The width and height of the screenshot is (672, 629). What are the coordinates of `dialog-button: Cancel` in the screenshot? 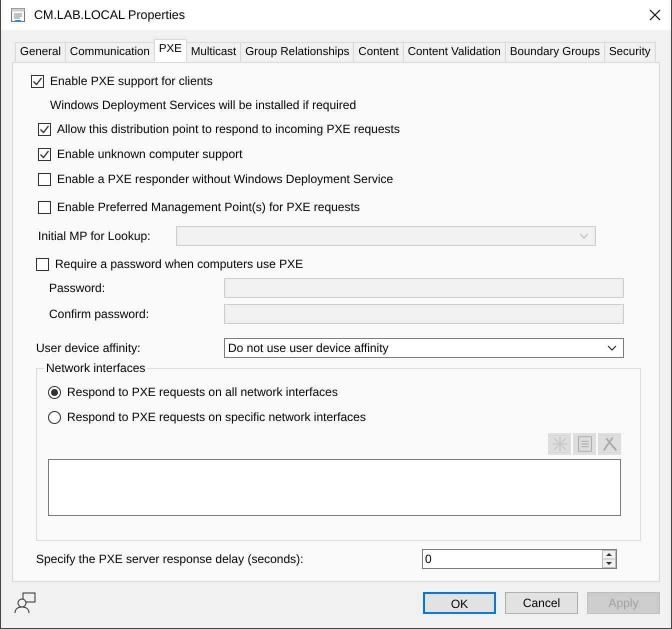 It's located at (541, 603).